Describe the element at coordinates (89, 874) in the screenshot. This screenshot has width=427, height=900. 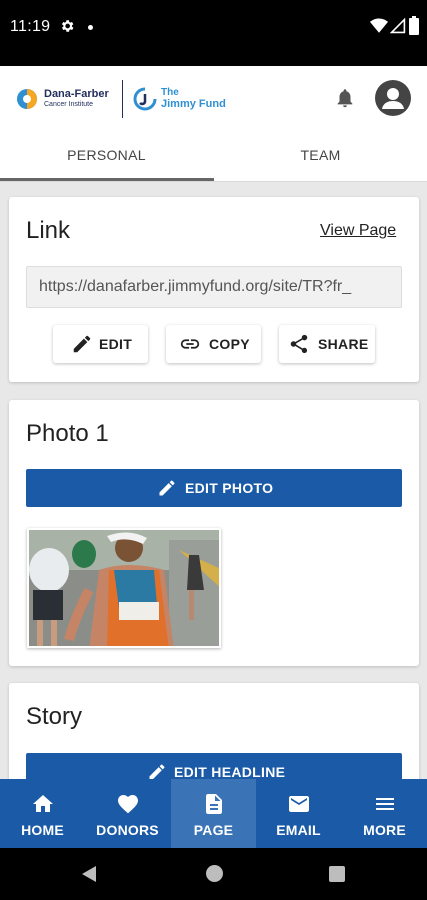
I see `back-icon` at that location.